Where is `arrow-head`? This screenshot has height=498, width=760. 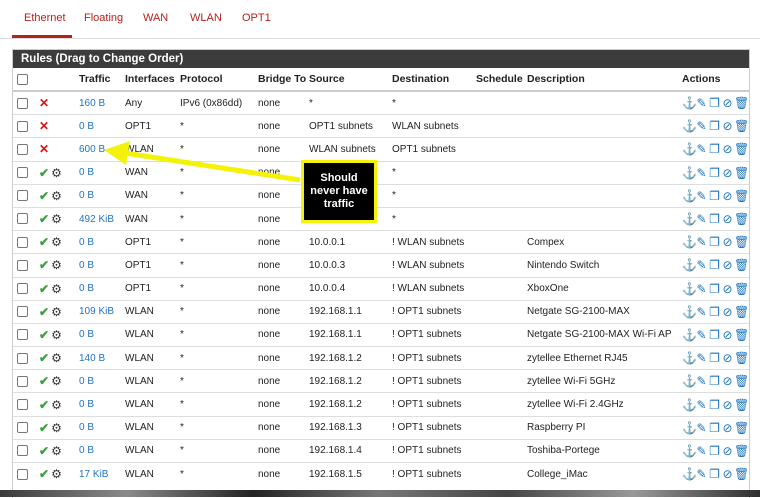
arrow-head is located at coordinates (117, 153).